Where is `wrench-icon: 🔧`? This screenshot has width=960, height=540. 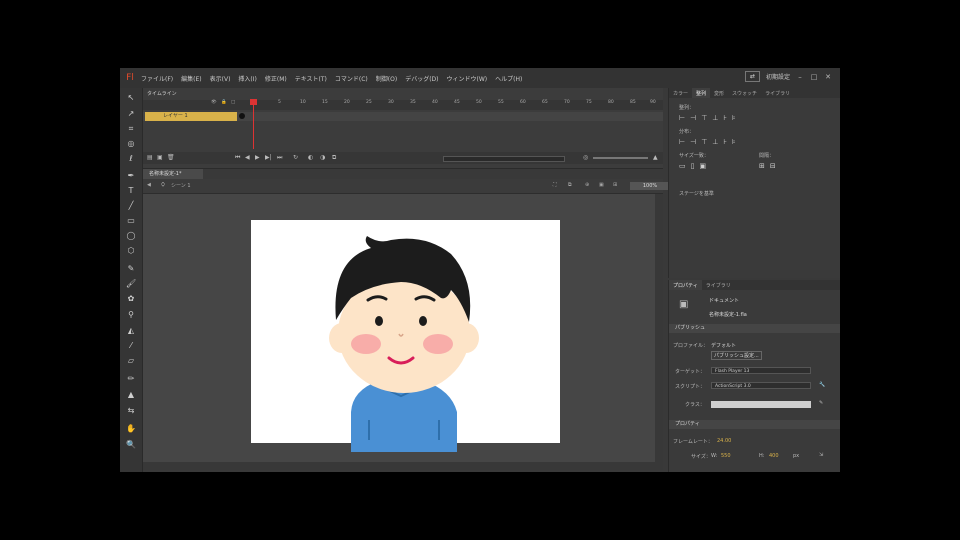
wrench-icon: 🔧 is located at coordinates (822, 385).